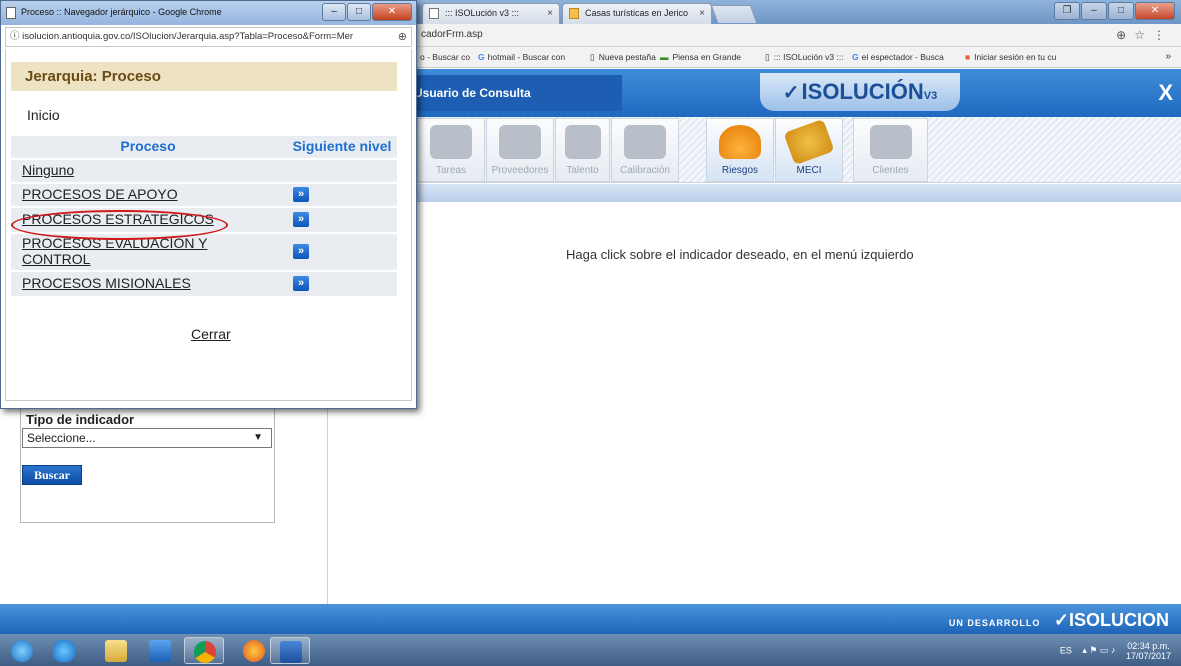  What do you see at coordinates (258, 437) in the screenshot?
I see `chevron-down-icon: ▼` at bounding box center [258, 437].